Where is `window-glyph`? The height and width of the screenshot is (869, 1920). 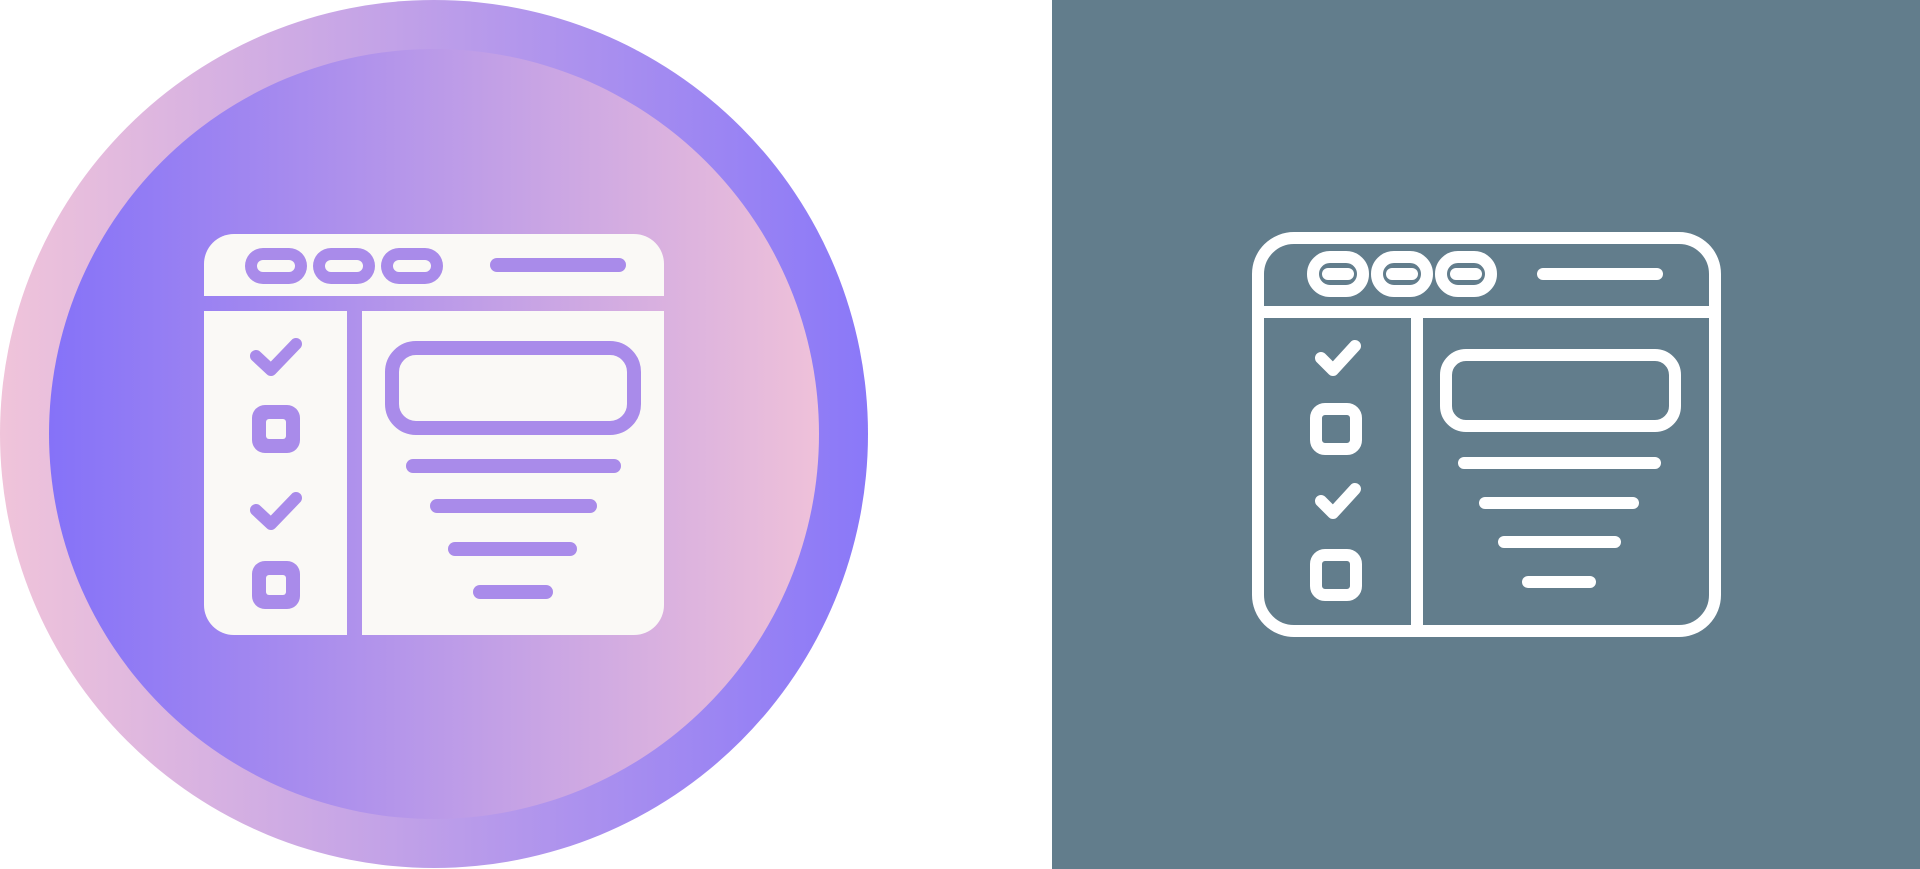 window-glyph is located at coordinates (434, 434).